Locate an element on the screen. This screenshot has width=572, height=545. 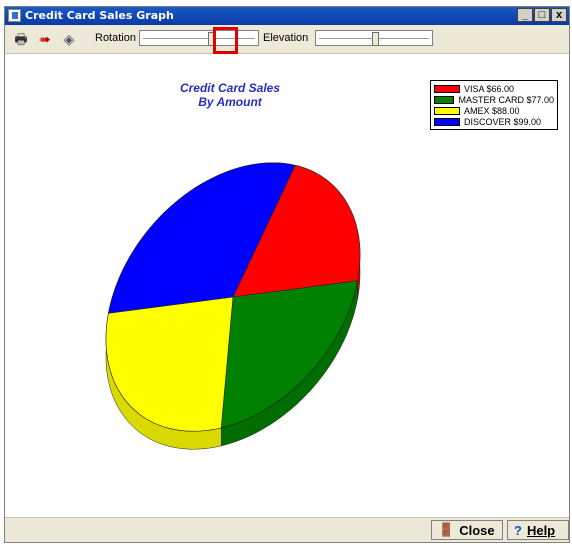
legend-item: AMEX $88.00 is located at coordinates (494, 110).